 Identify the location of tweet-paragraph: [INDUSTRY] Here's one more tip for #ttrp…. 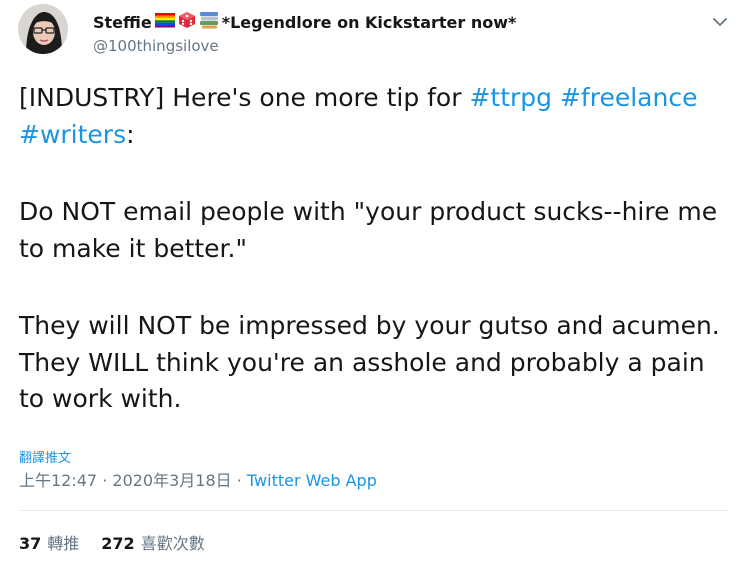
(376, 116).